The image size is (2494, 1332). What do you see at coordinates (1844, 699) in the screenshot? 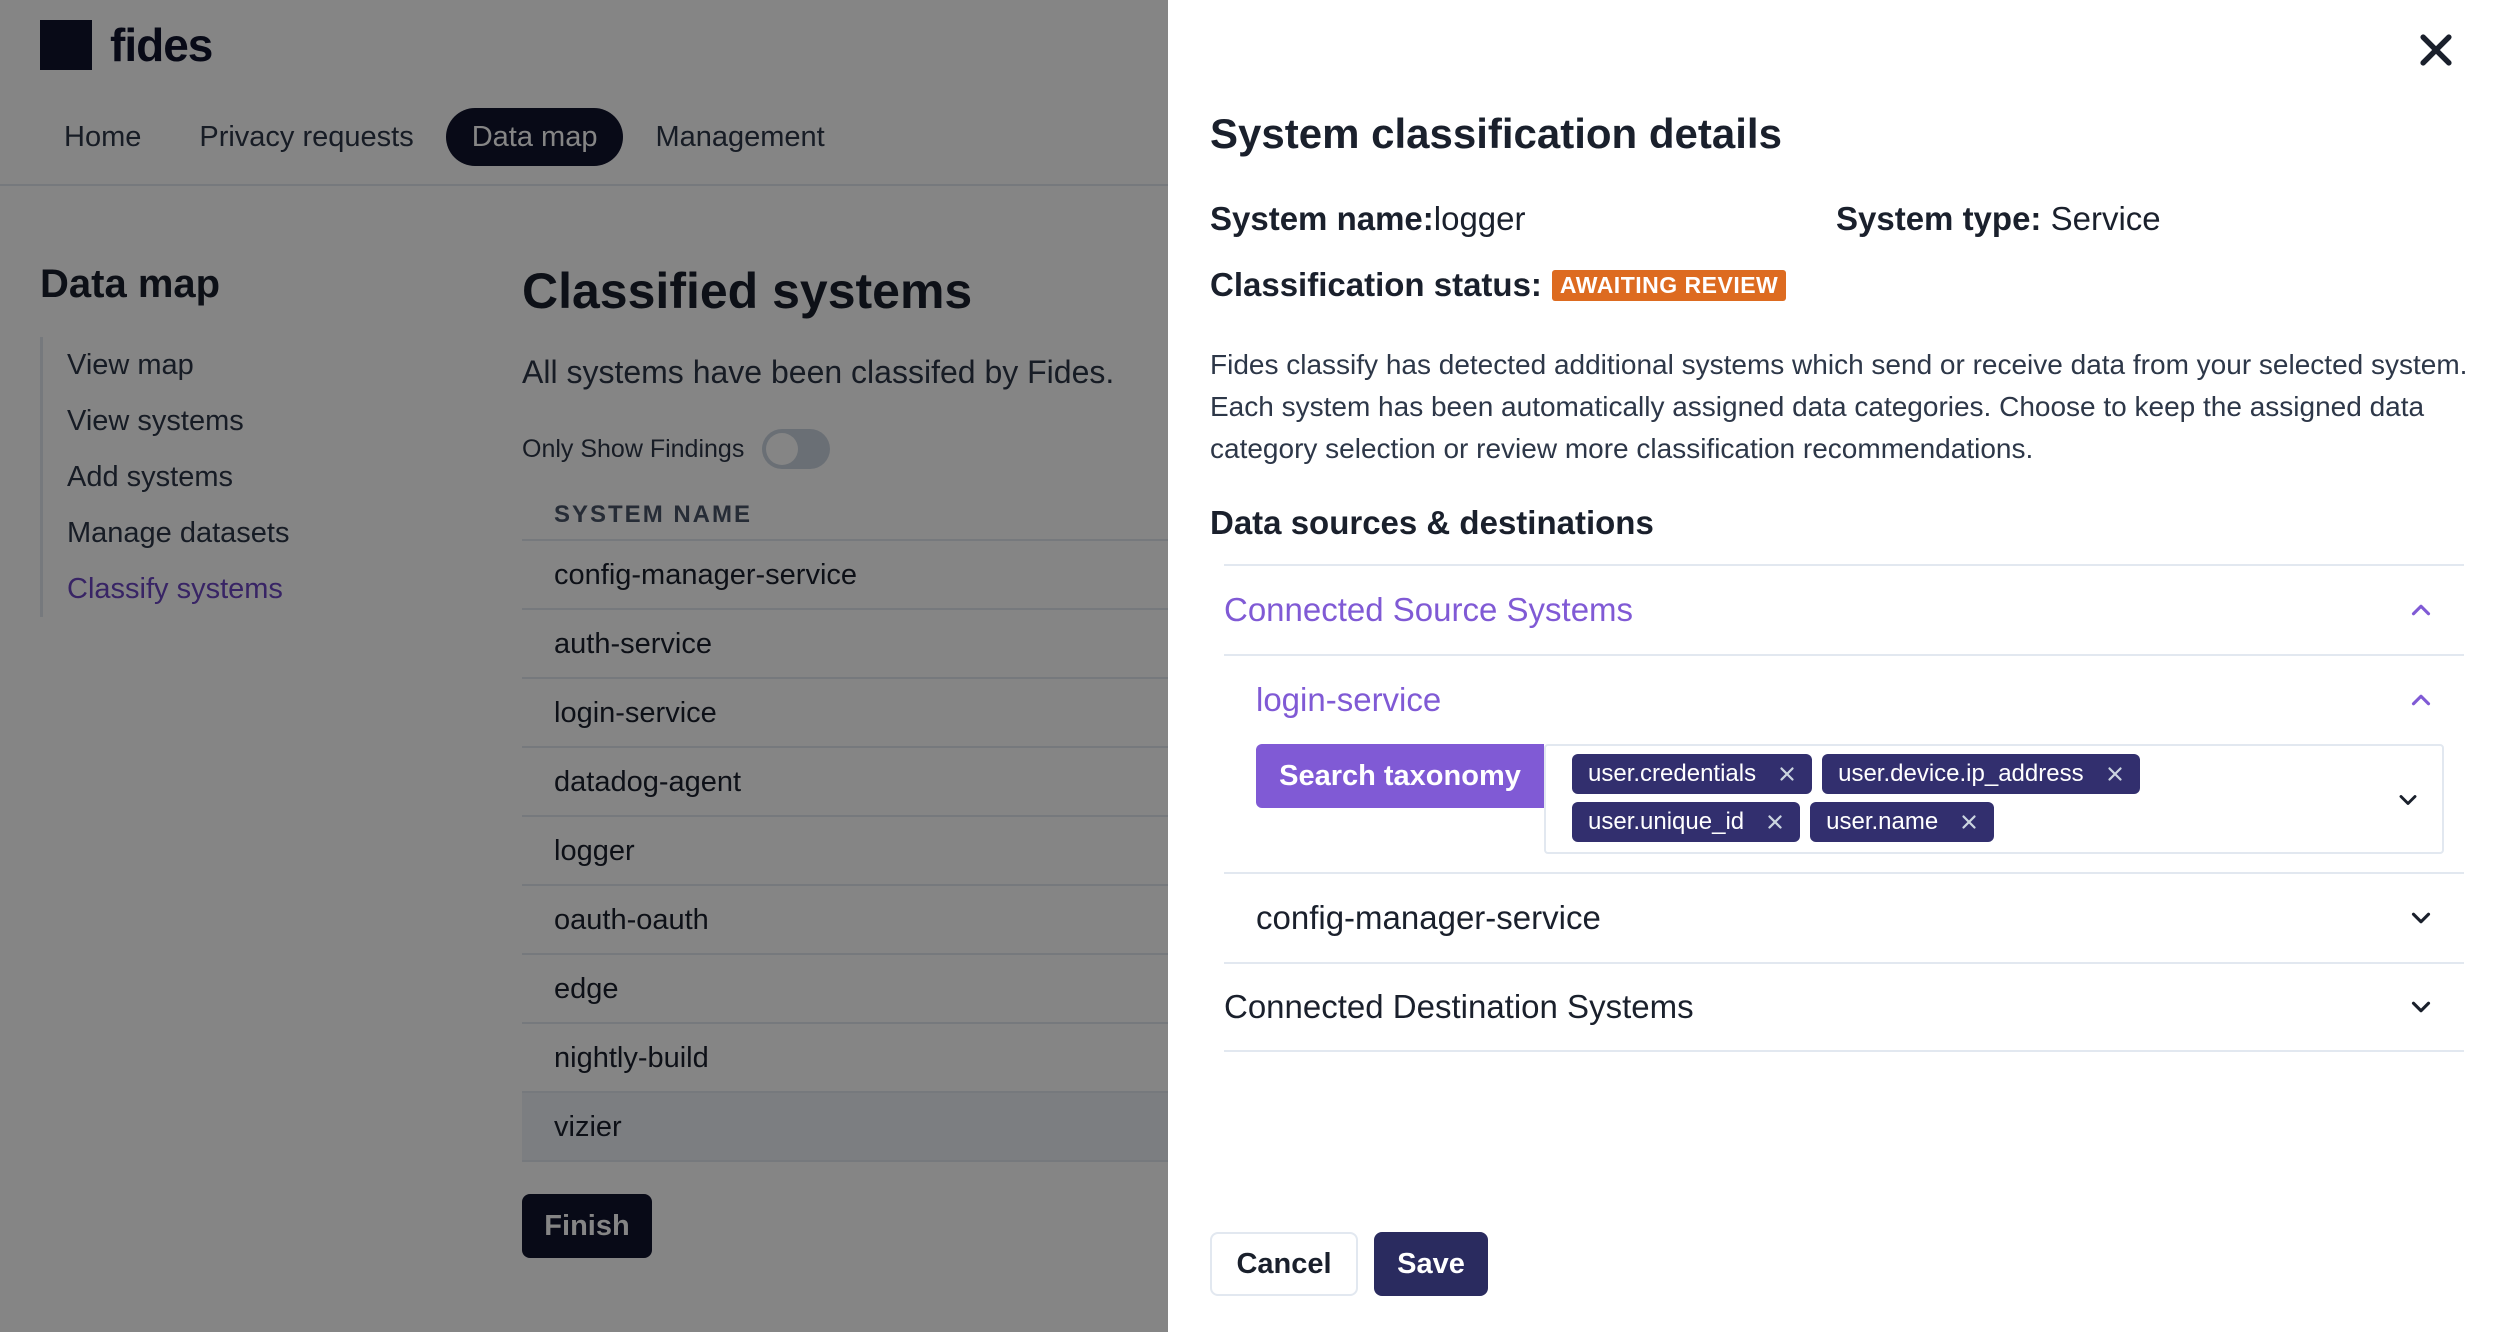
I see `source-item-login-service-header: login-service` at bounding box center [1844, 699].